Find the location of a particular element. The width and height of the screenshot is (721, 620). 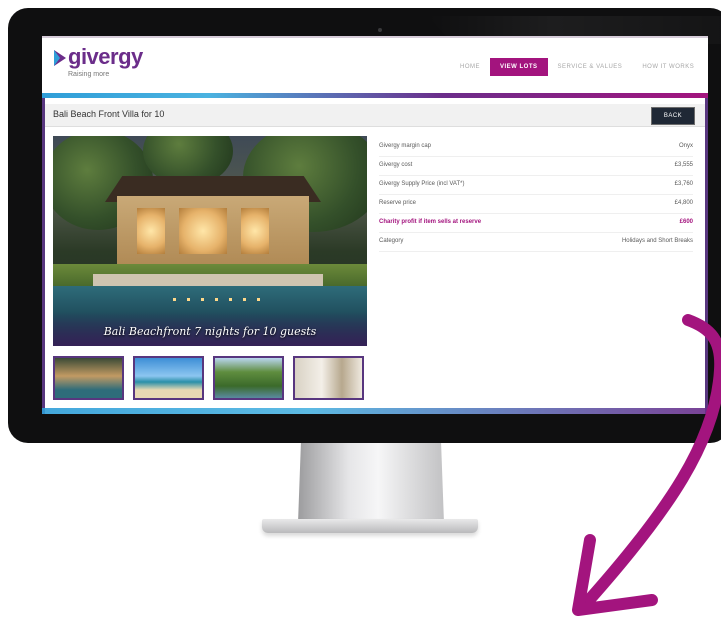

detail-row: Category Holidays and Short Breaks is located at coordinates (536, 242).